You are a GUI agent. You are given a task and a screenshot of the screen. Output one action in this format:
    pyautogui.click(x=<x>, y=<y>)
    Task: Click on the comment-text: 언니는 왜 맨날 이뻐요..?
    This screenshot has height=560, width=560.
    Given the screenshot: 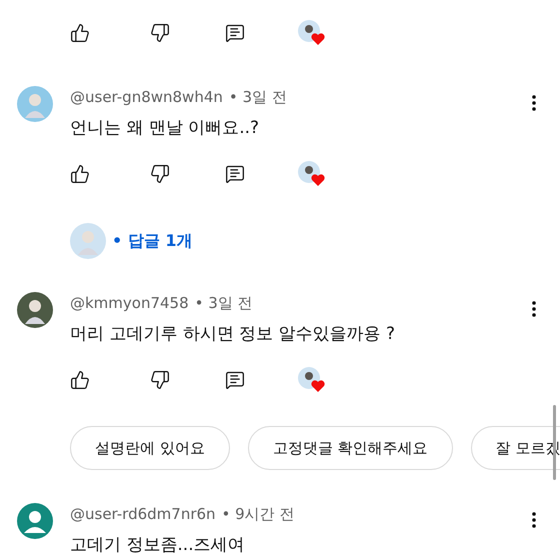 What is the action you would take?
    pyautogui.click(x=165, y=128)
    